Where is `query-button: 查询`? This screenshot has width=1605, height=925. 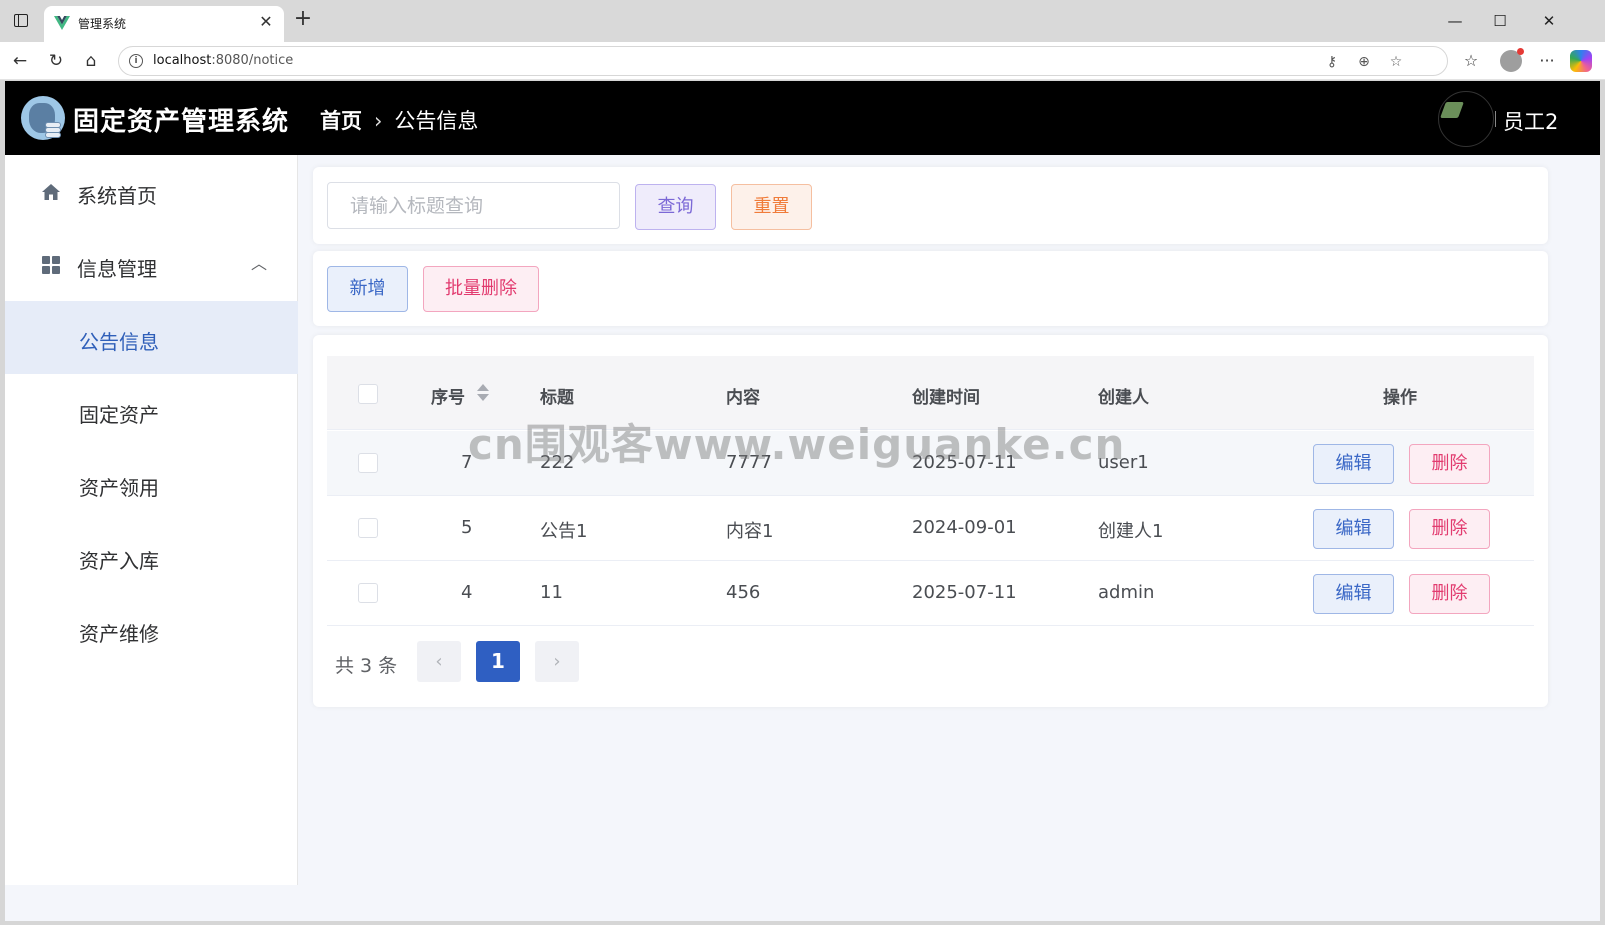
query-button: 查询 is located at coordinates (675, 207).